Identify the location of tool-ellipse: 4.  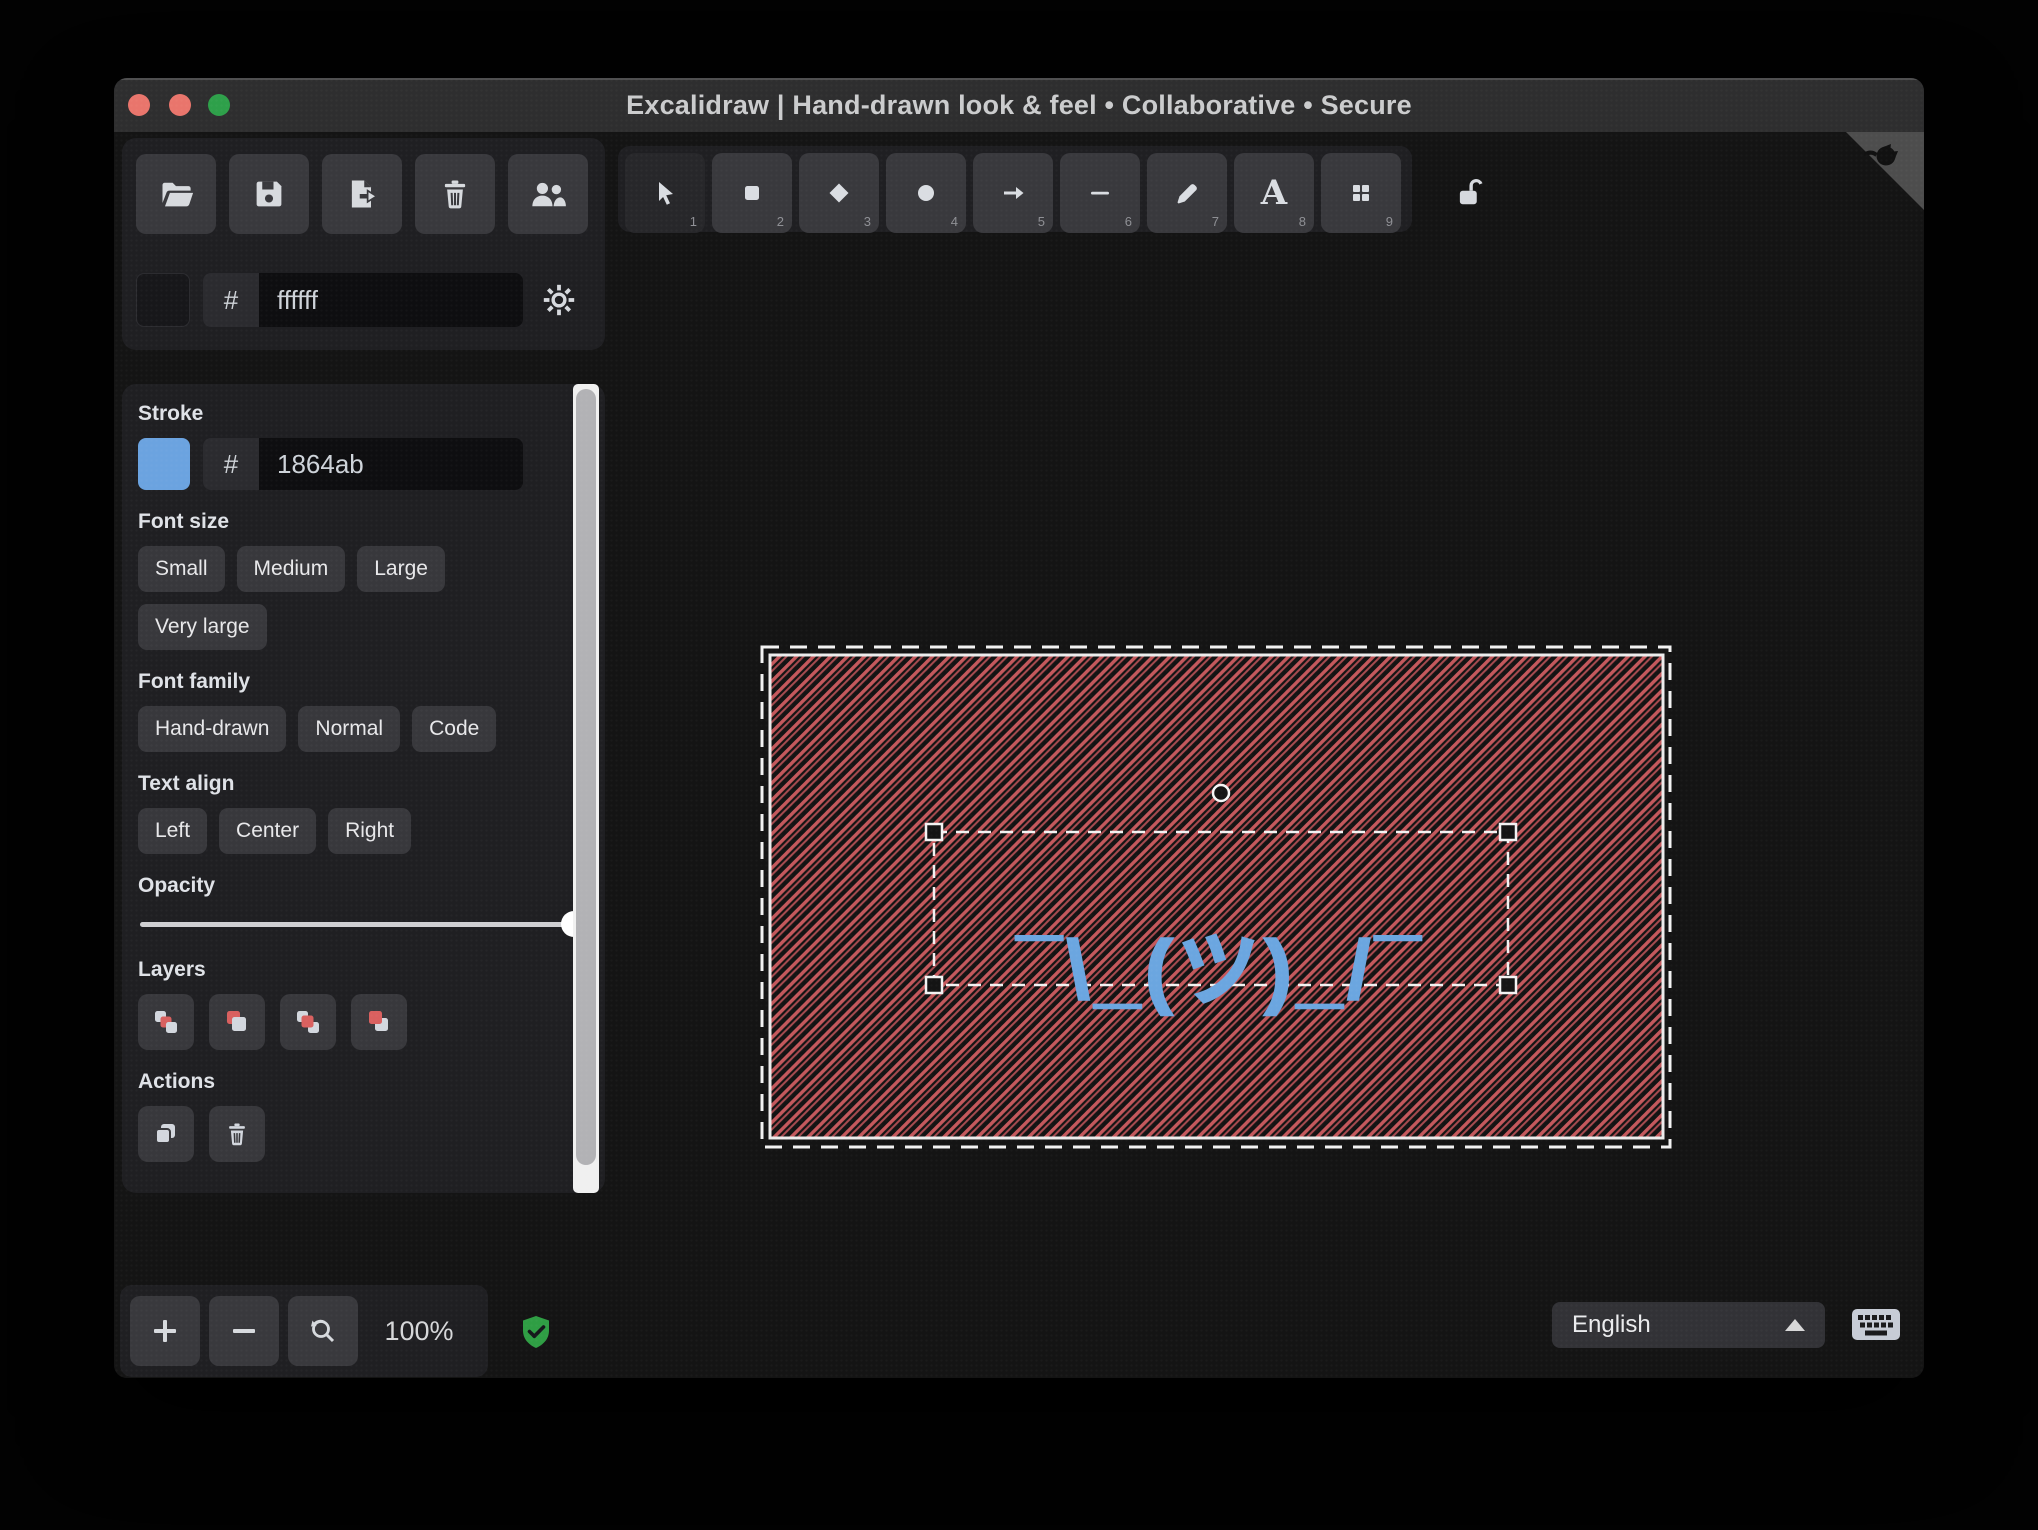
(926, 193).